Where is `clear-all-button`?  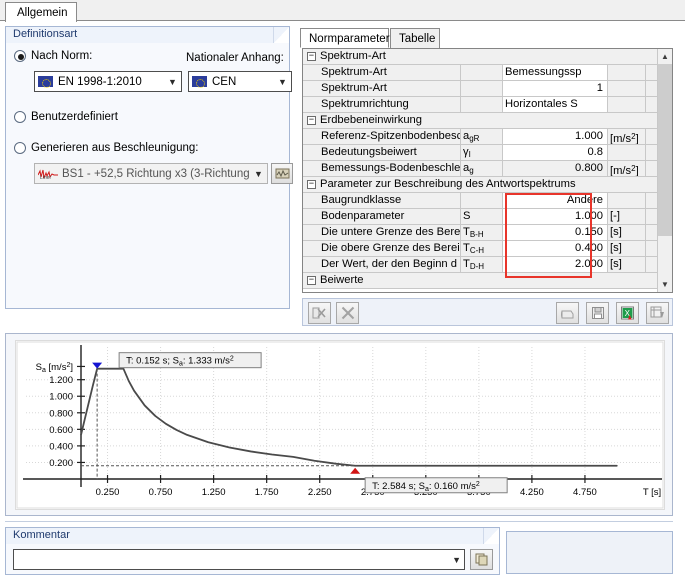 clear-all-button is located at coordinates (347, 313).